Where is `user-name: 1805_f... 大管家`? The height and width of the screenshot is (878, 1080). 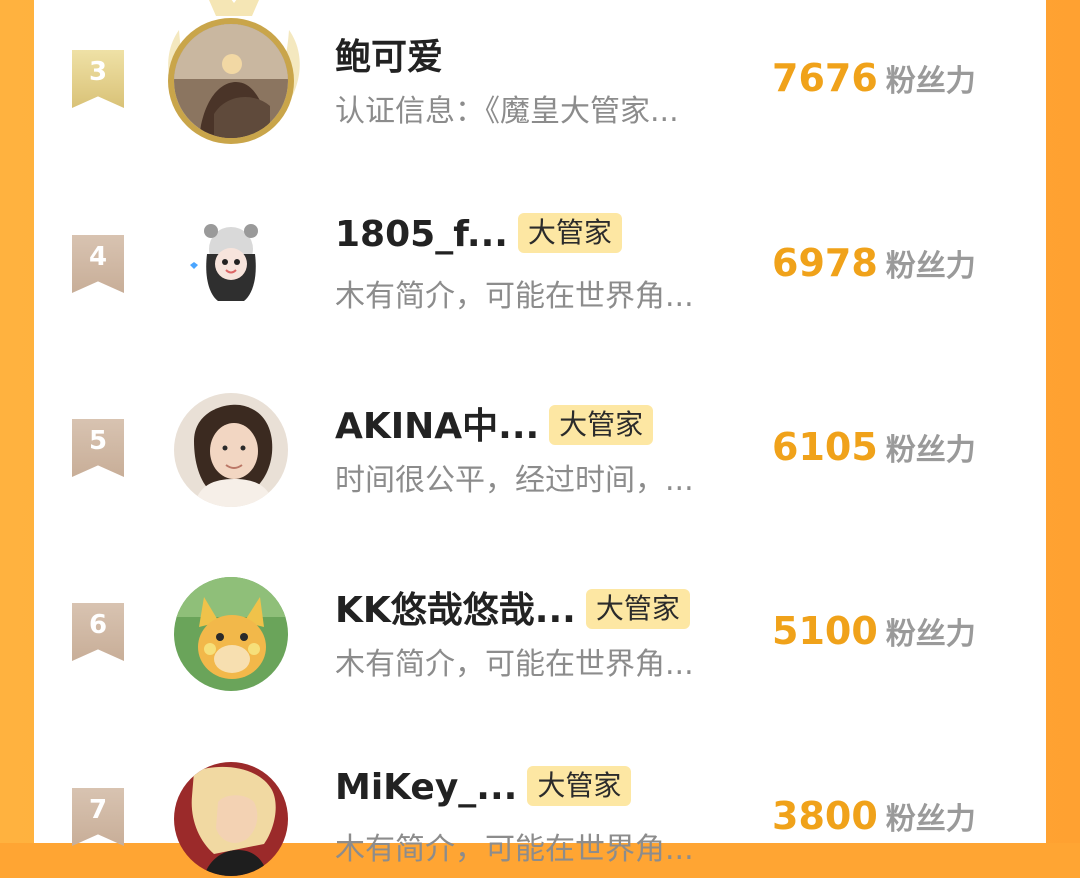
user-name: 1805_f... 大管家 is located at coordinates (478, 234).